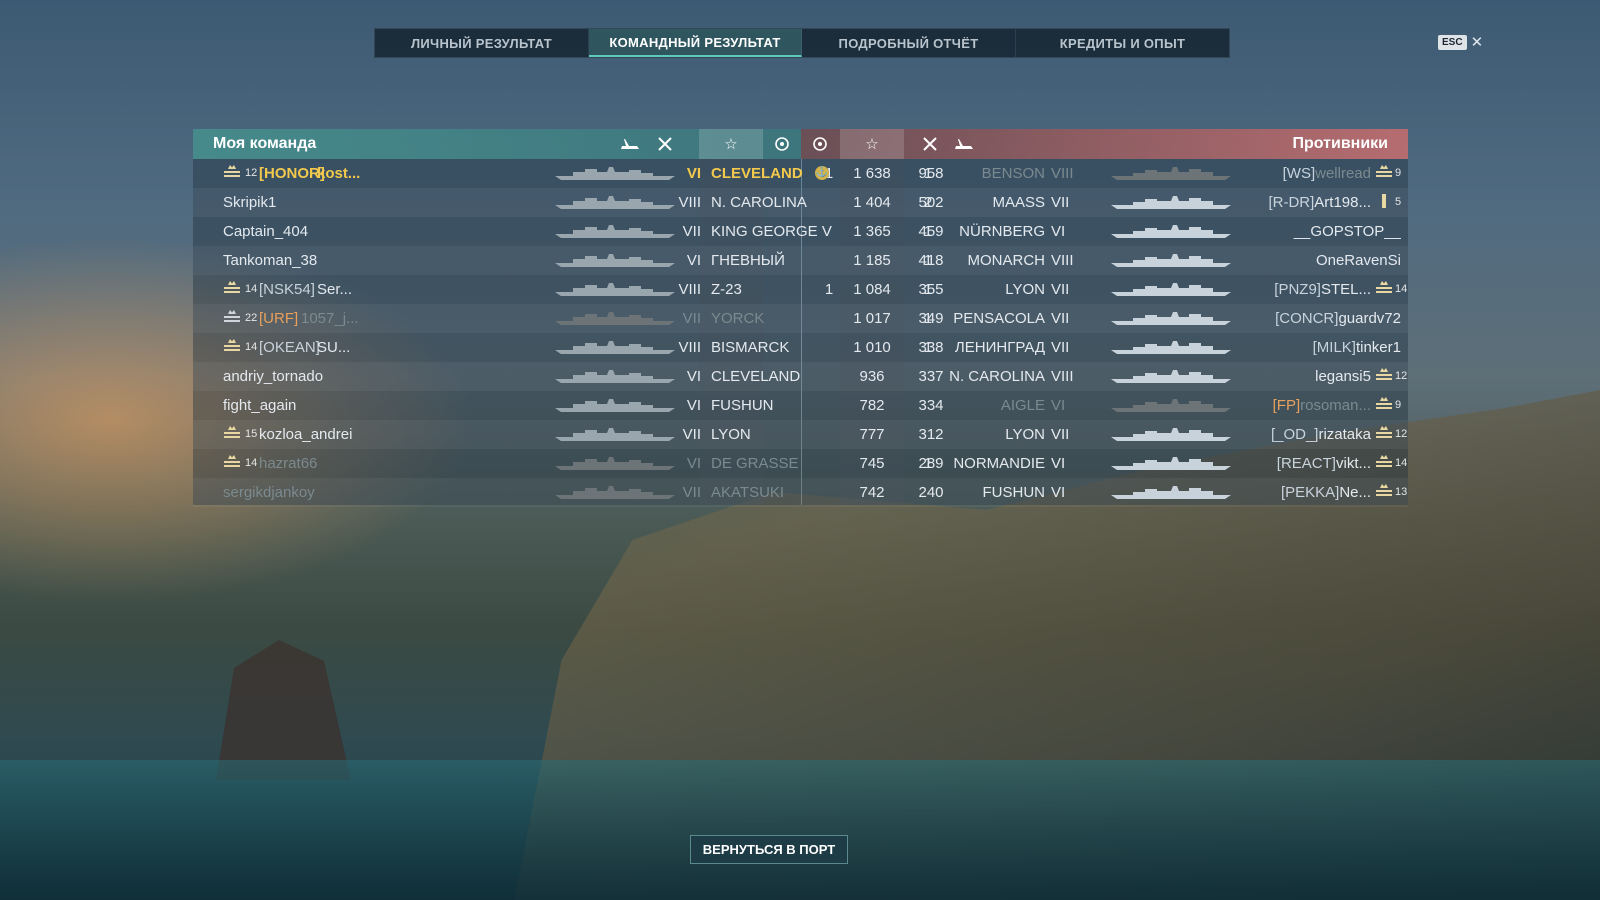 This screenshot has height=900, width=1600. What do you see at coordinates (1297, 289) in the screenshot?
I see `player-clan-tag: [PNZ9]` at bounding box center [1297, 289].